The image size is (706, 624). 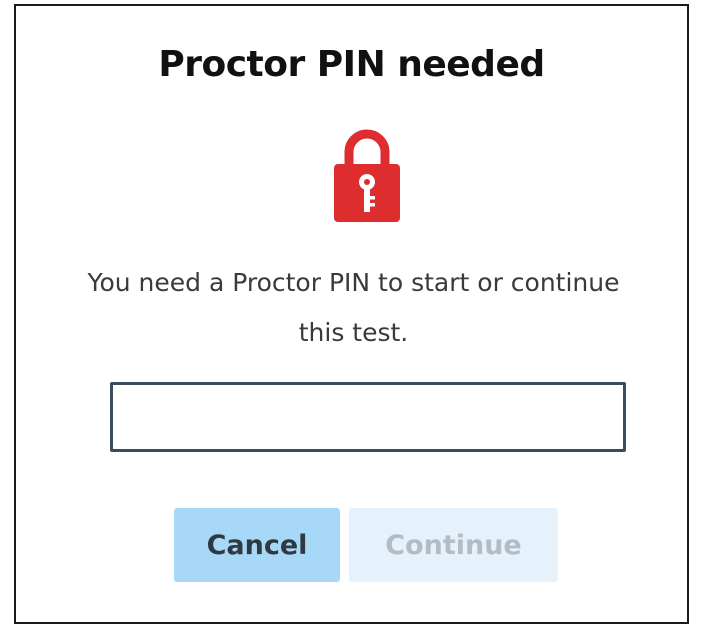 I want to click on proctor-pin-input, so click(x=368, y=417).